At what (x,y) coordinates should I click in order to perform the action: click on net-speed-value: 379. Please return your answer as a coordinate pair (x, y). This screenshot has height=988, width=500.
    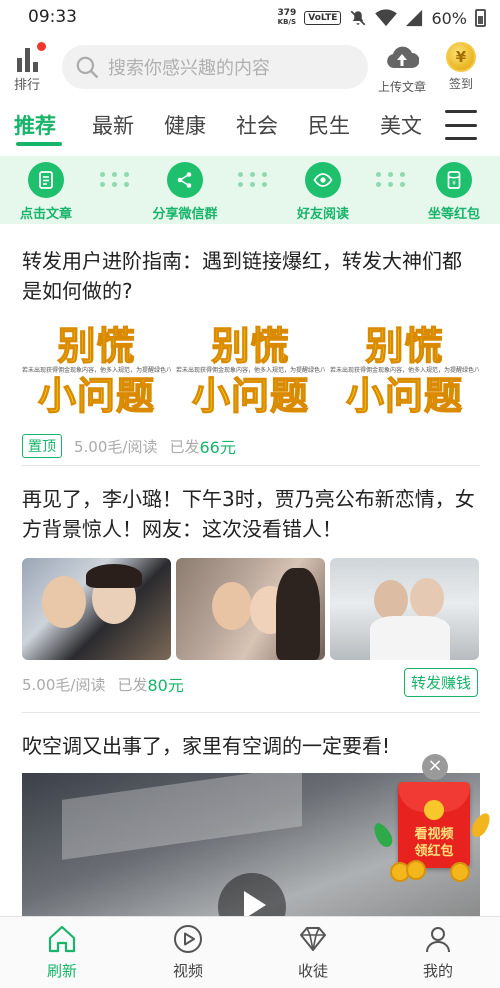
    Looking at the image, I should click on (287, 13).